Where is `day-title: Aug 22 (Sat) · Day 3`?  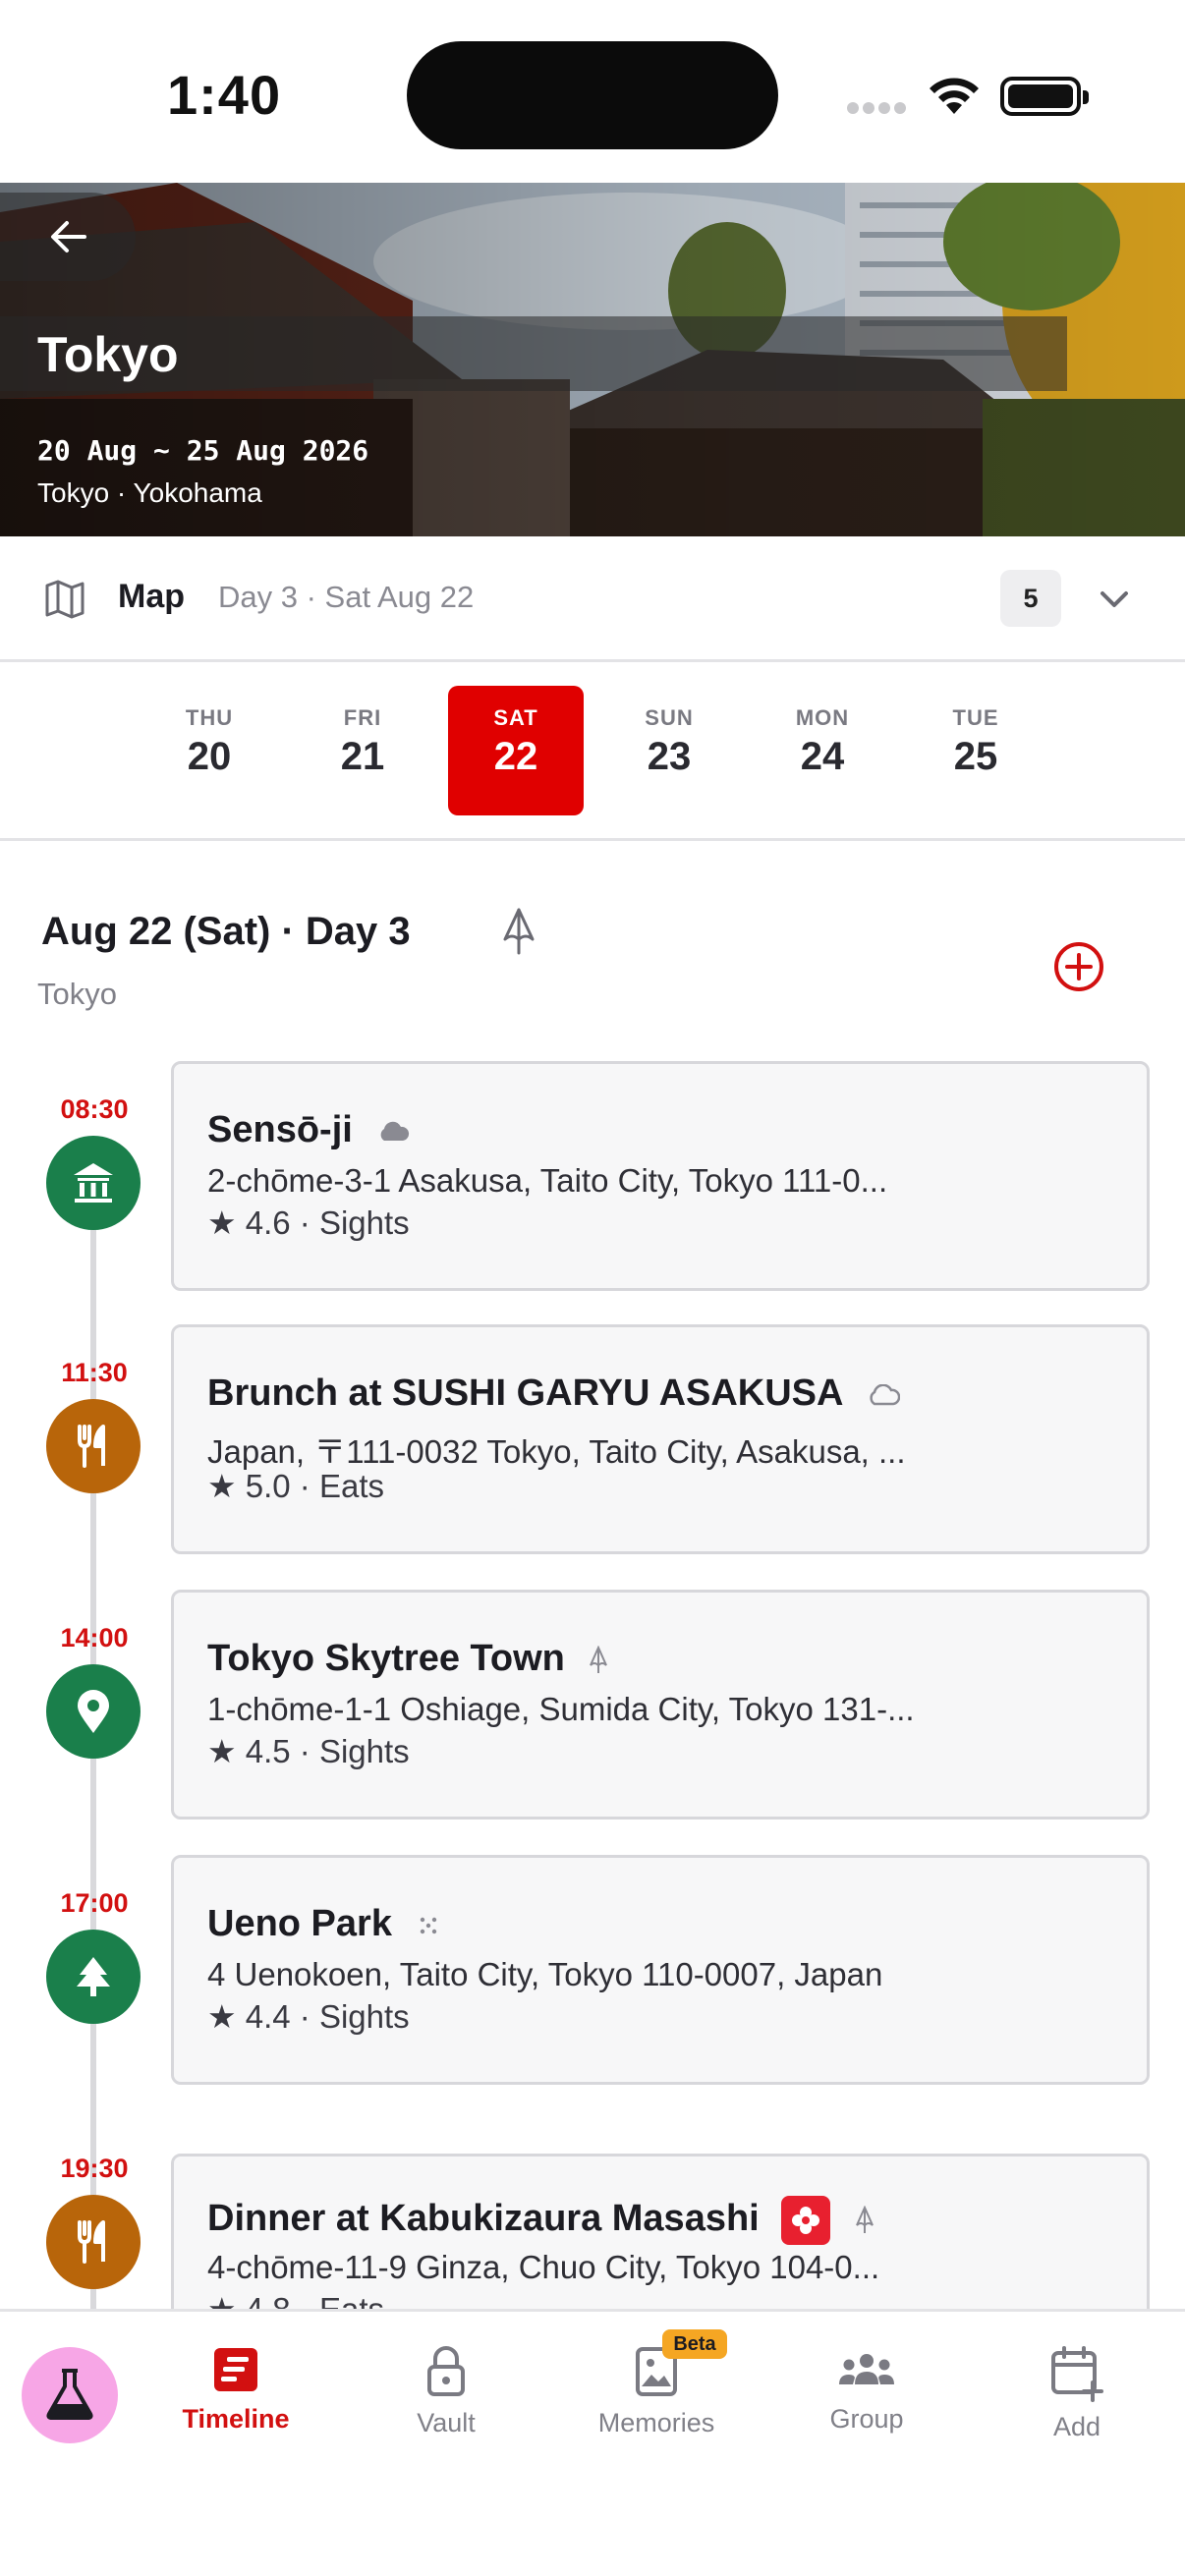 day-title: Aug 22 (Sat) · Day 3 is located at coordinates (226, 931).